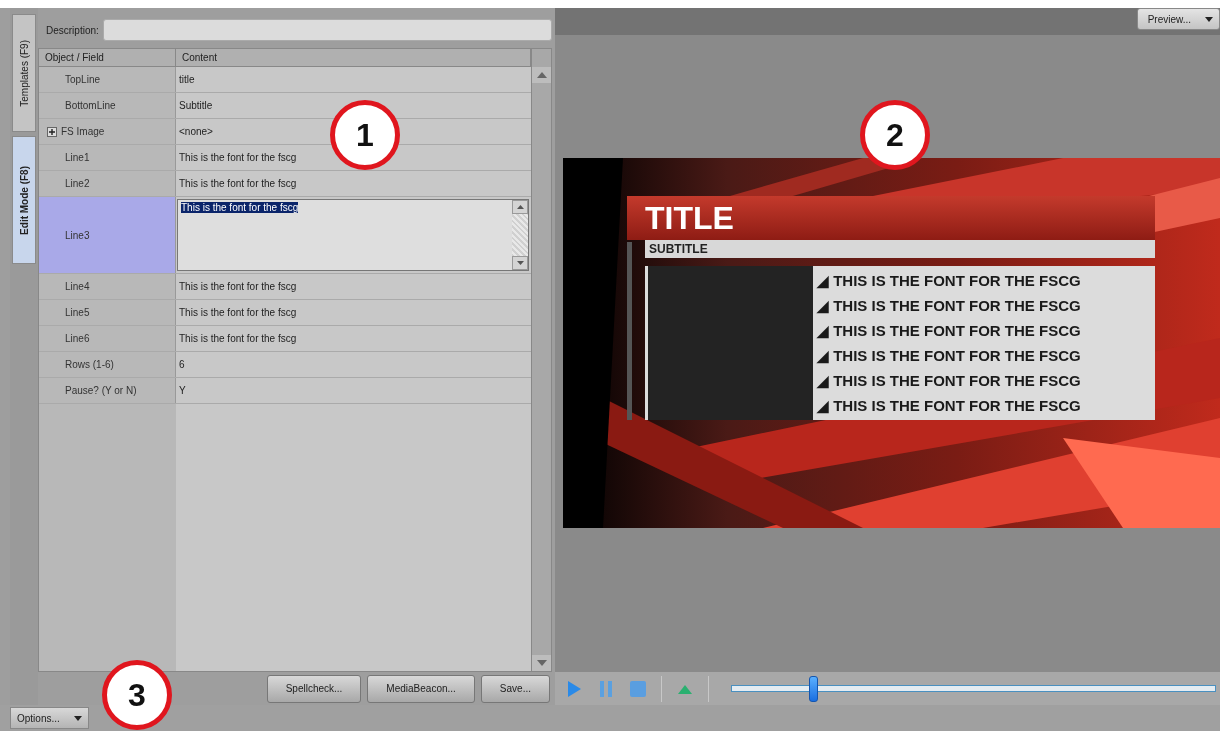  What do you see at coordinates (72, 30) in the screenshot?
I see `description-label: Description:` at bounding box center [72, 30].